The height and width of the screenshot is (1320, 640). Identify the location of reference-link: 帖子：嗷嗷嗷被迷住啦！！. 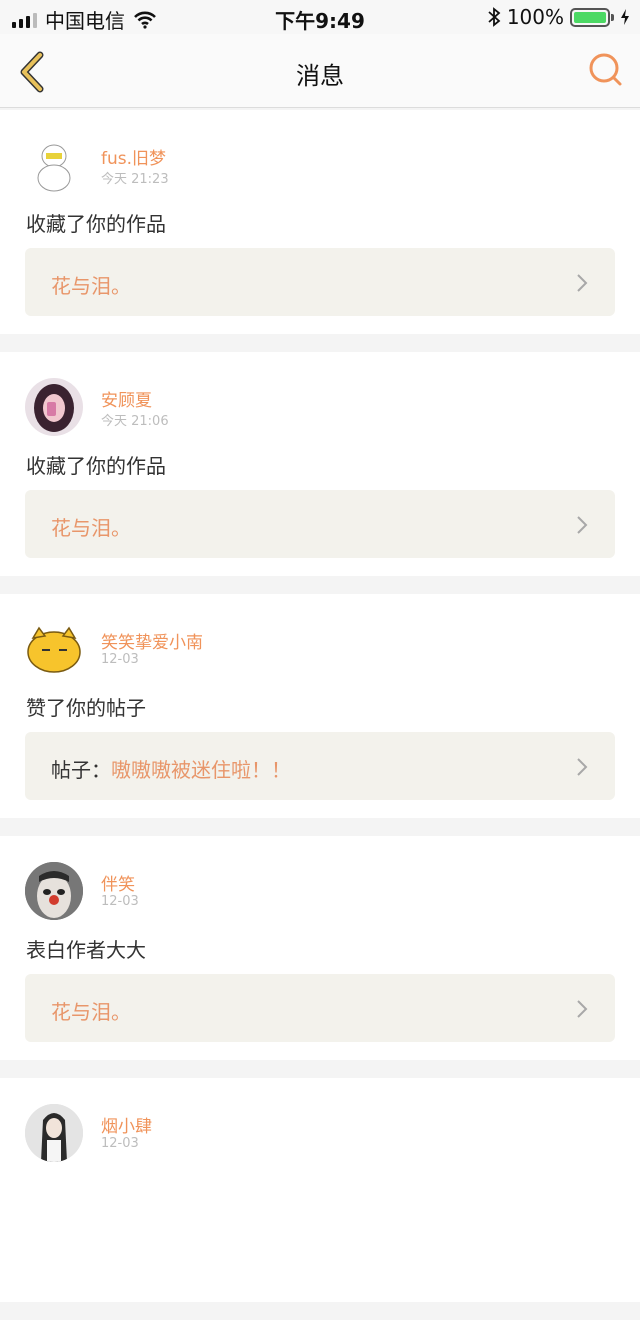
(320, 766).